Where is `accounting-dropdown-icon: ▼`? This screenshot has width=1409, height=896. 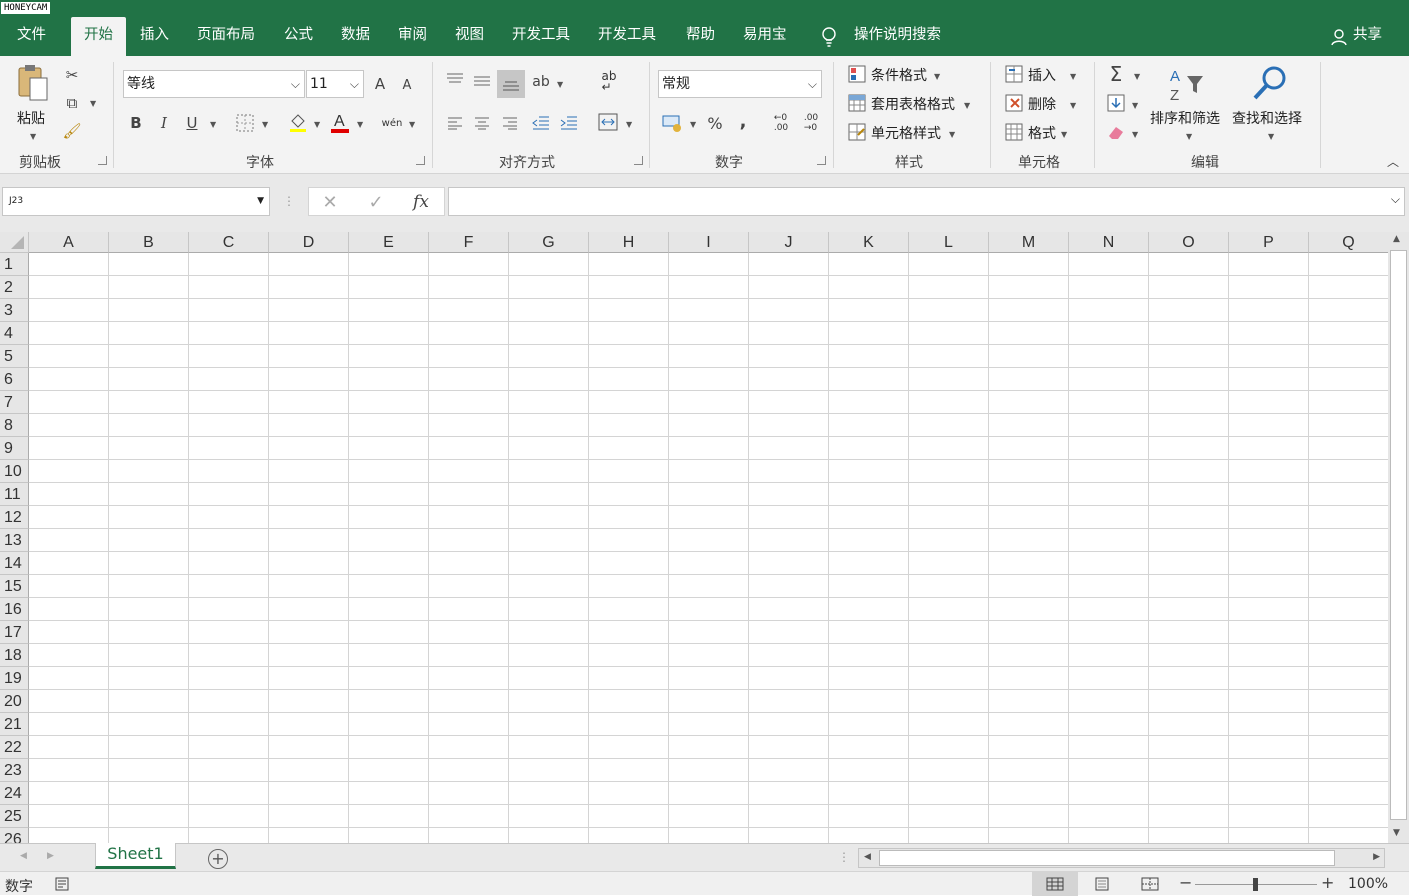
accounting-dropdown-icon: ▼ is located at coordinates (693, 124).